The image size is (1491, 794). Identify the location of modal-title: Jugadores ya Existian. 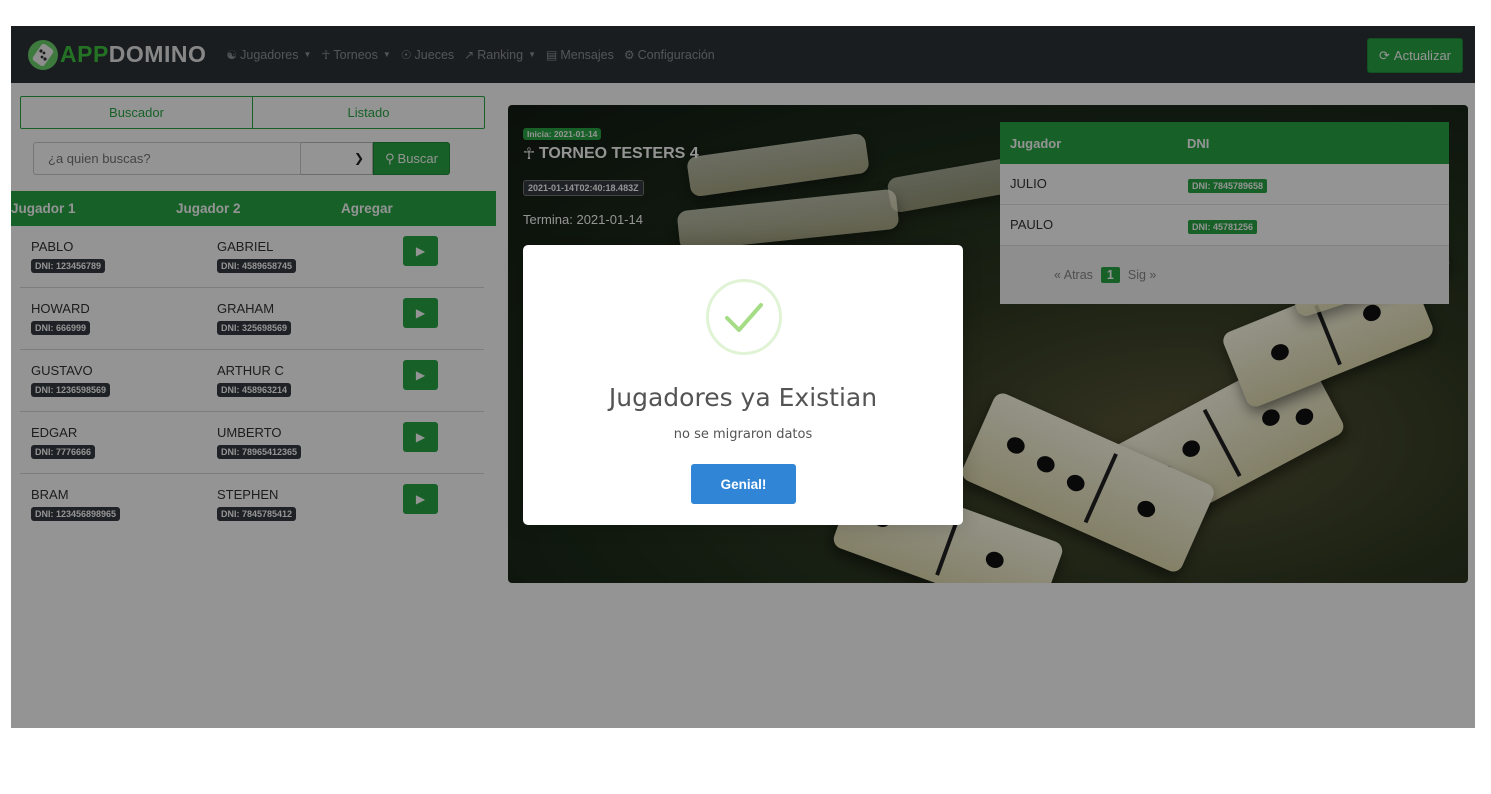
(743, 397).